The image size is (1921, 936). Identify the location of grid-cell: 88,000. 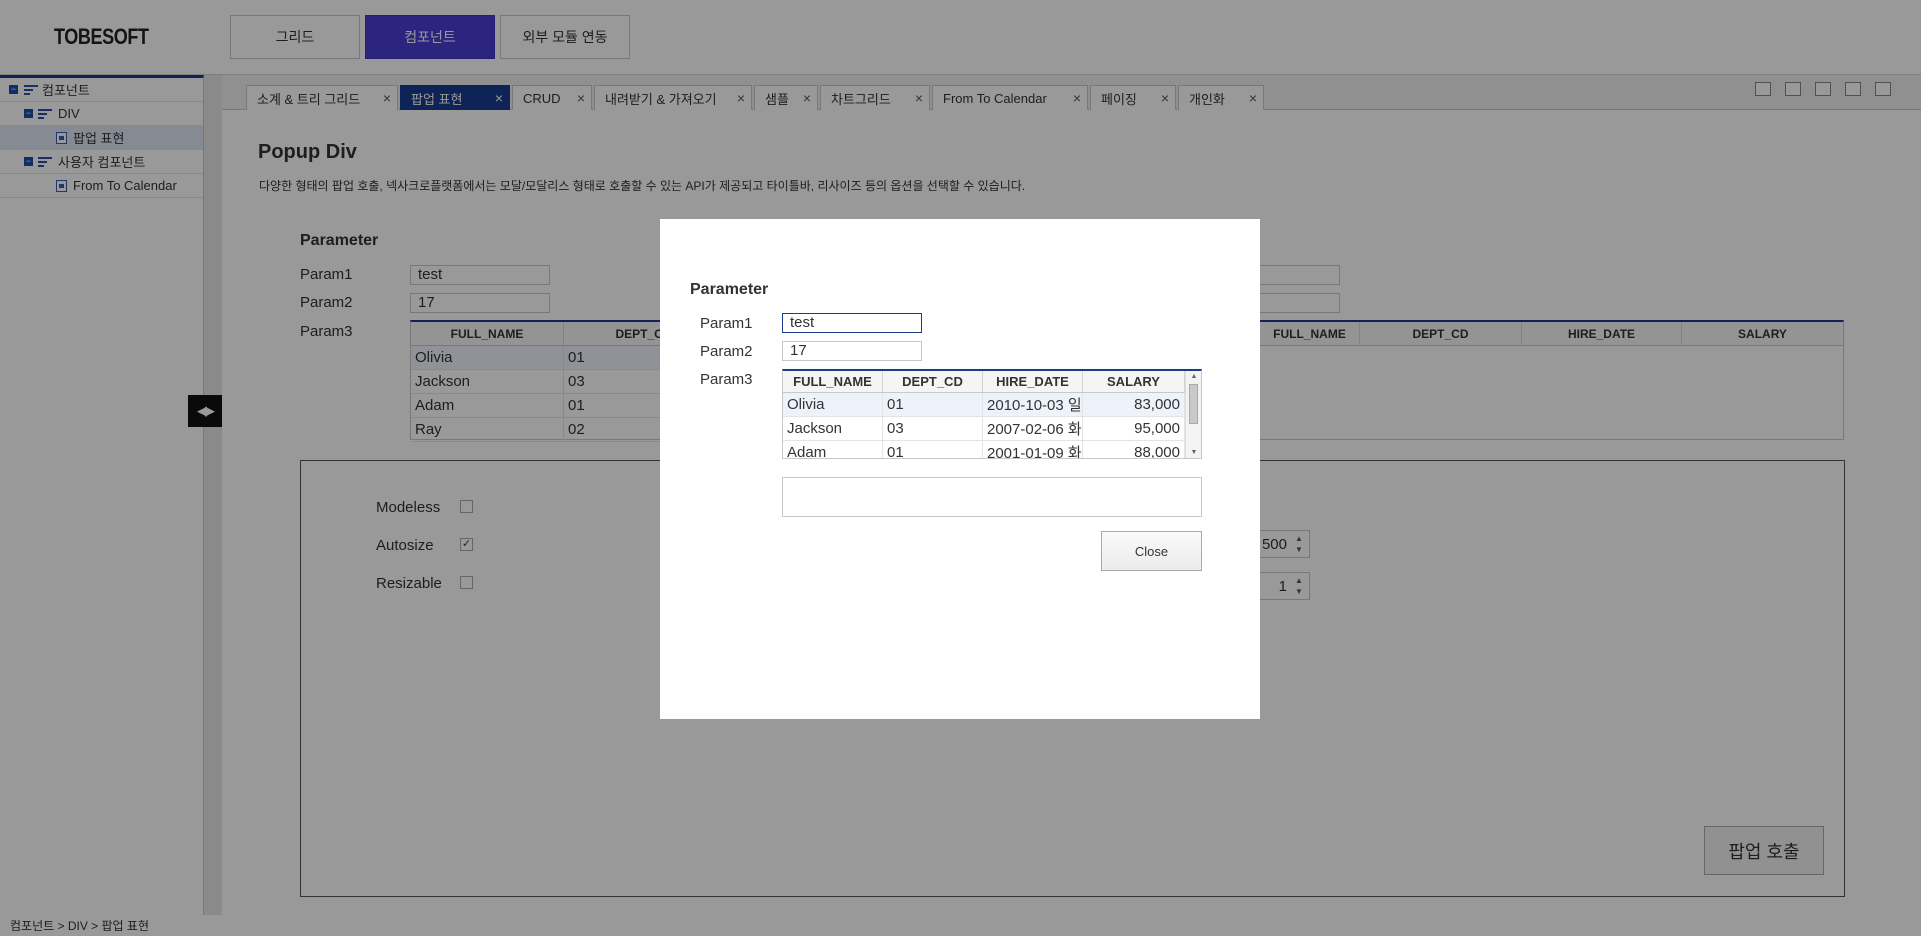
(1134, 449).